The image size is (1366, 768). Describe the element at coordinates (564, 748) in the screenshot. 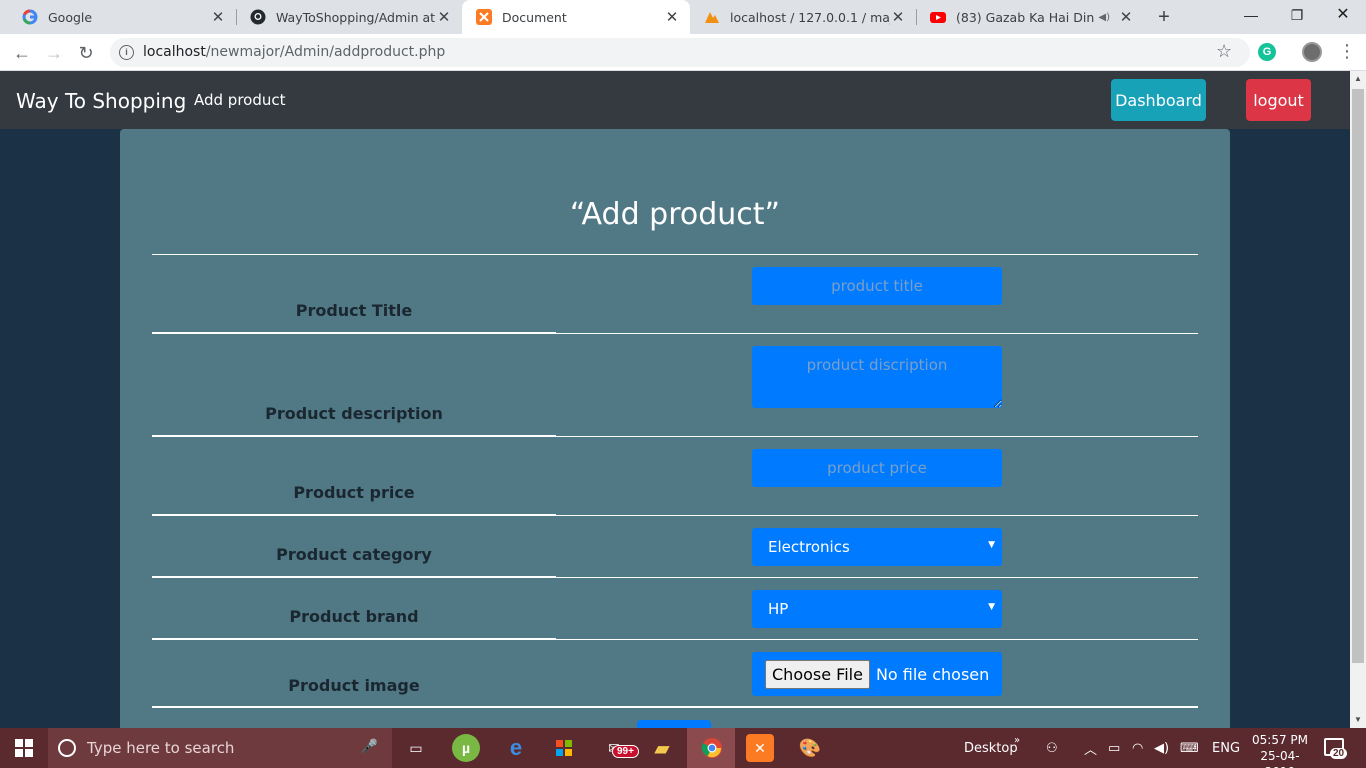

I see `store-icon` at that location.